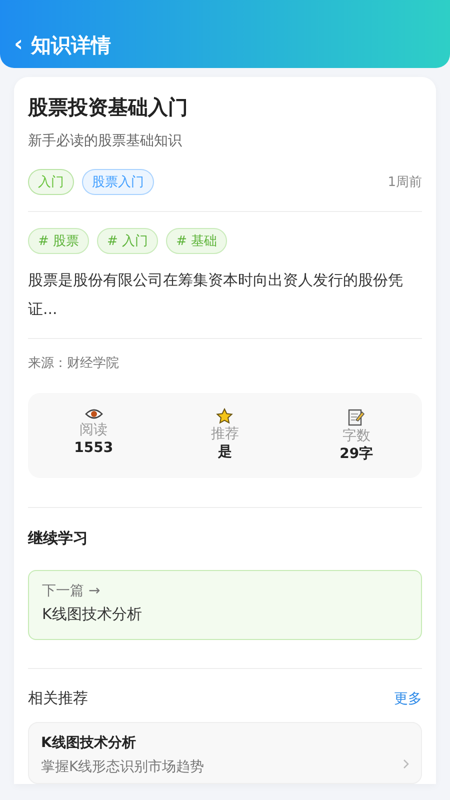 Image resolution: width=450 pixels, height=800 pixels. What do you see at coordinates (51, 182) in the screenshot?
I see `tag: 入门` at bounding box center [51, 182].